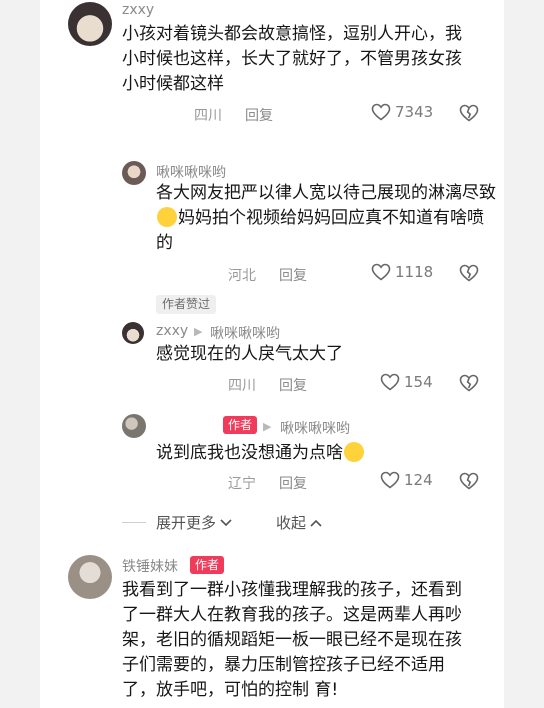 This screenshot has height=708, width=544. I want to click on comment-username: 啾咪啾咪哟, so click(191, 172).